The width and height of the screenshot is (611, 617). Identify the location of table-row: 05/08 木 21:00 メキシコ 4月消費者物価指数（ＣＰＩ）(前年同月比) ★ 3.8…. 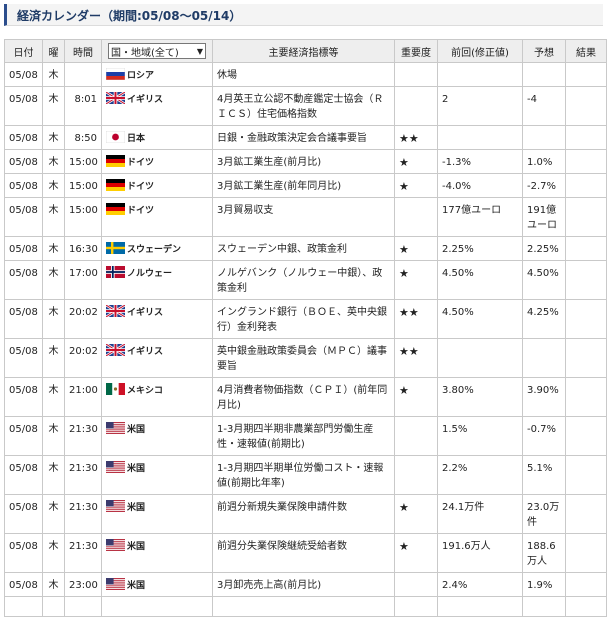
(305, 397).